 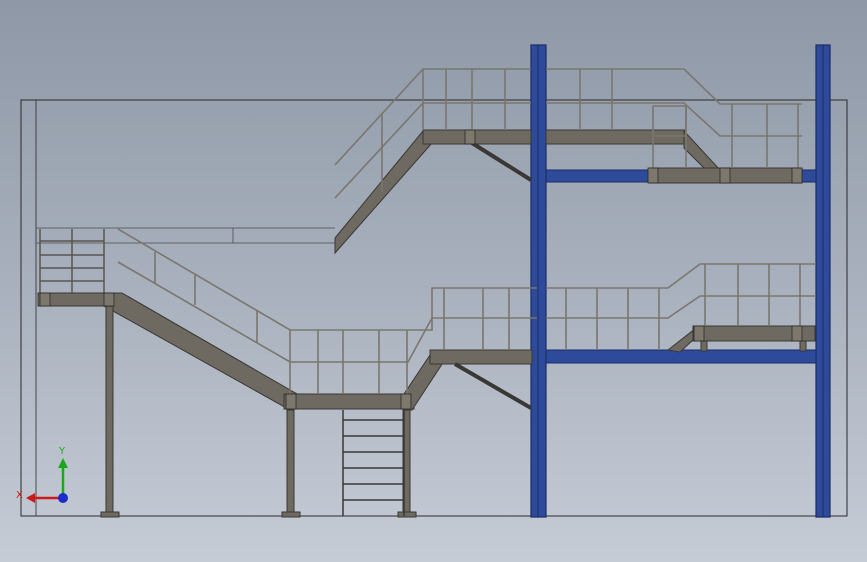 I want to click on triad-x-label: X, so click(x=19, y=495).